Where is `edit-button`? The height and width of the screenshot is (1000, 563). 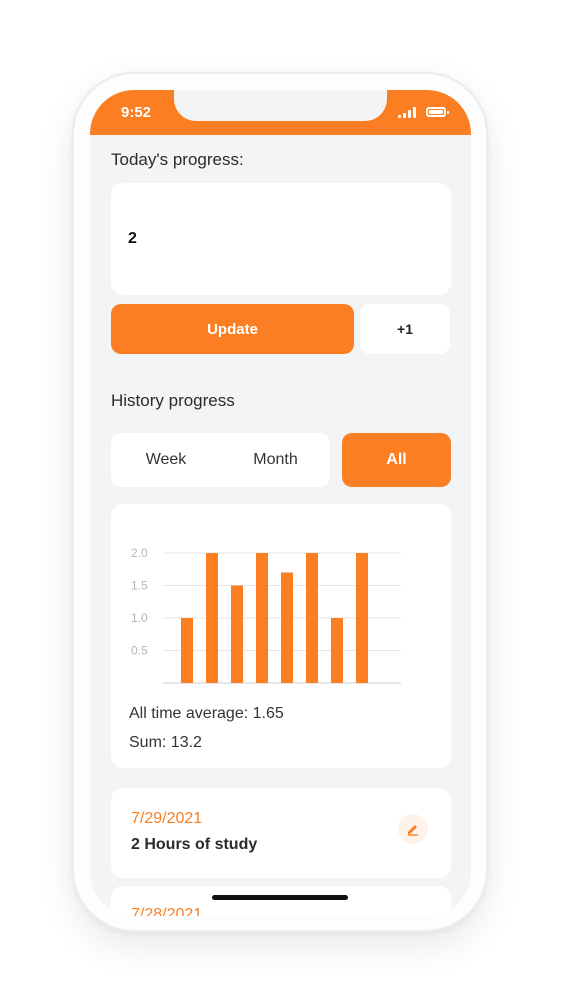
edit-button is located at coordinates (413, 829).